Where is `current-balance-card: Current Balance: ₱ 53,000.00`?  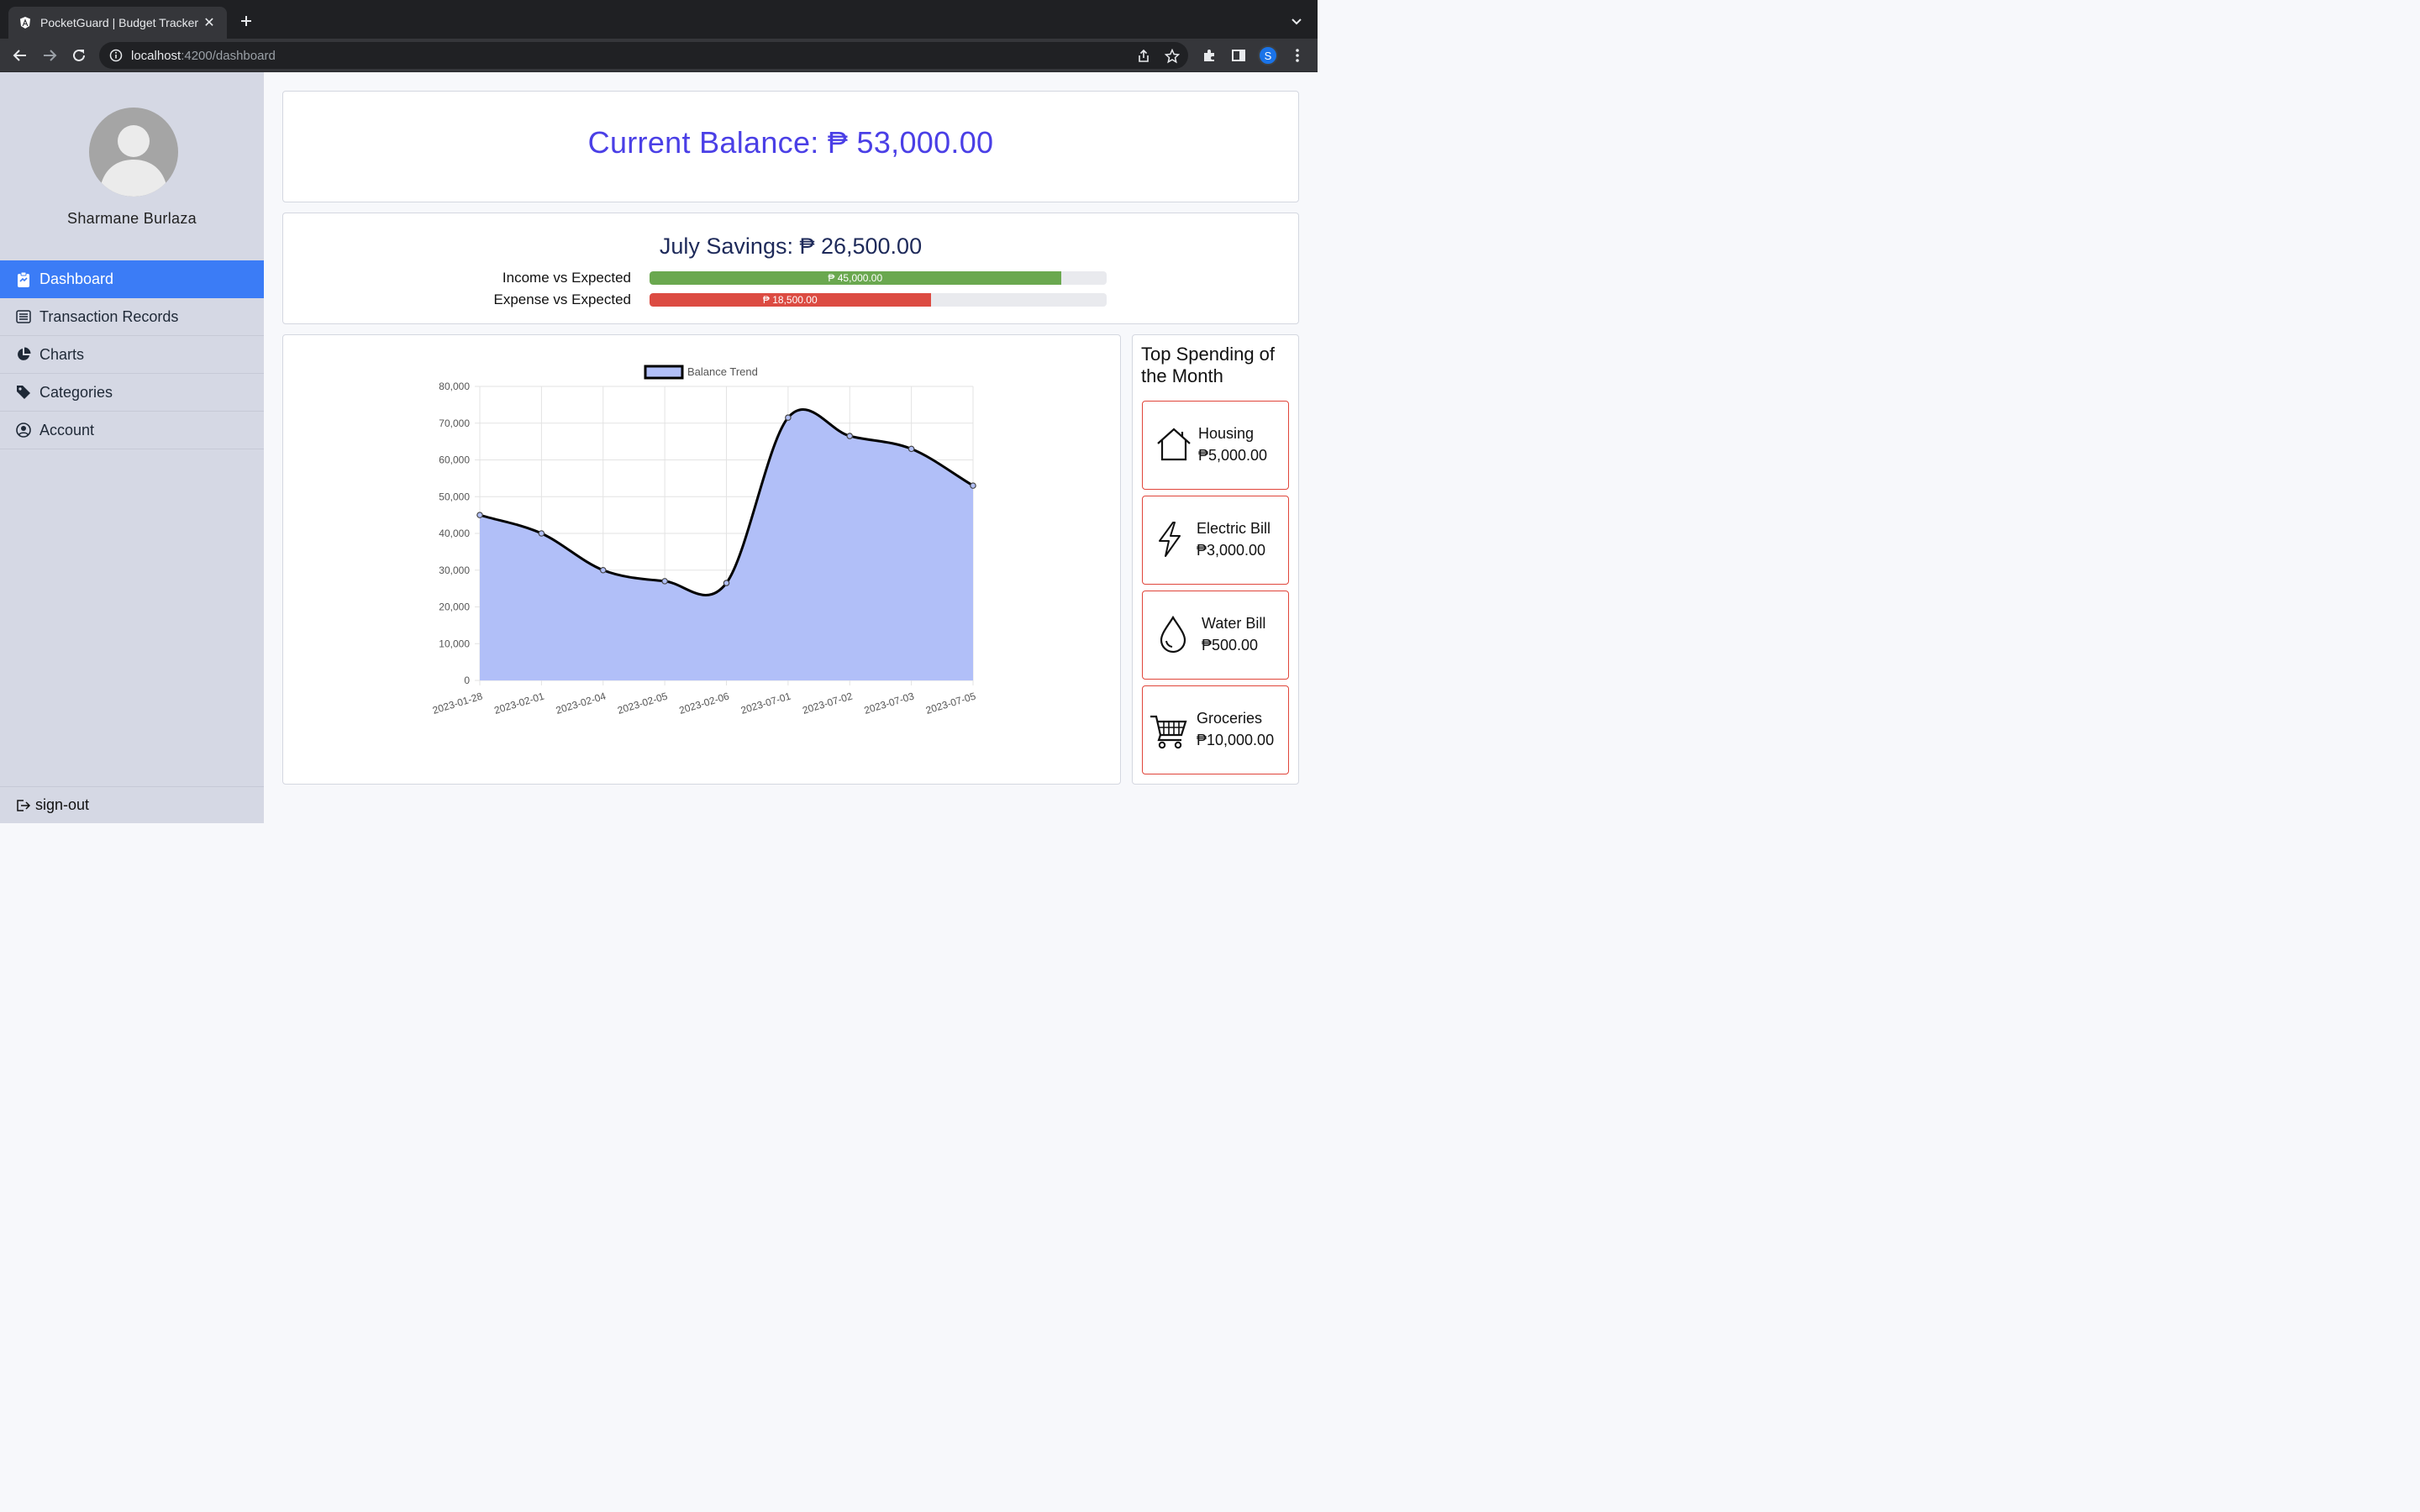 current-balance-card: Current Balance: ₱ 53,000.00 is located at coordinates (790, 146).